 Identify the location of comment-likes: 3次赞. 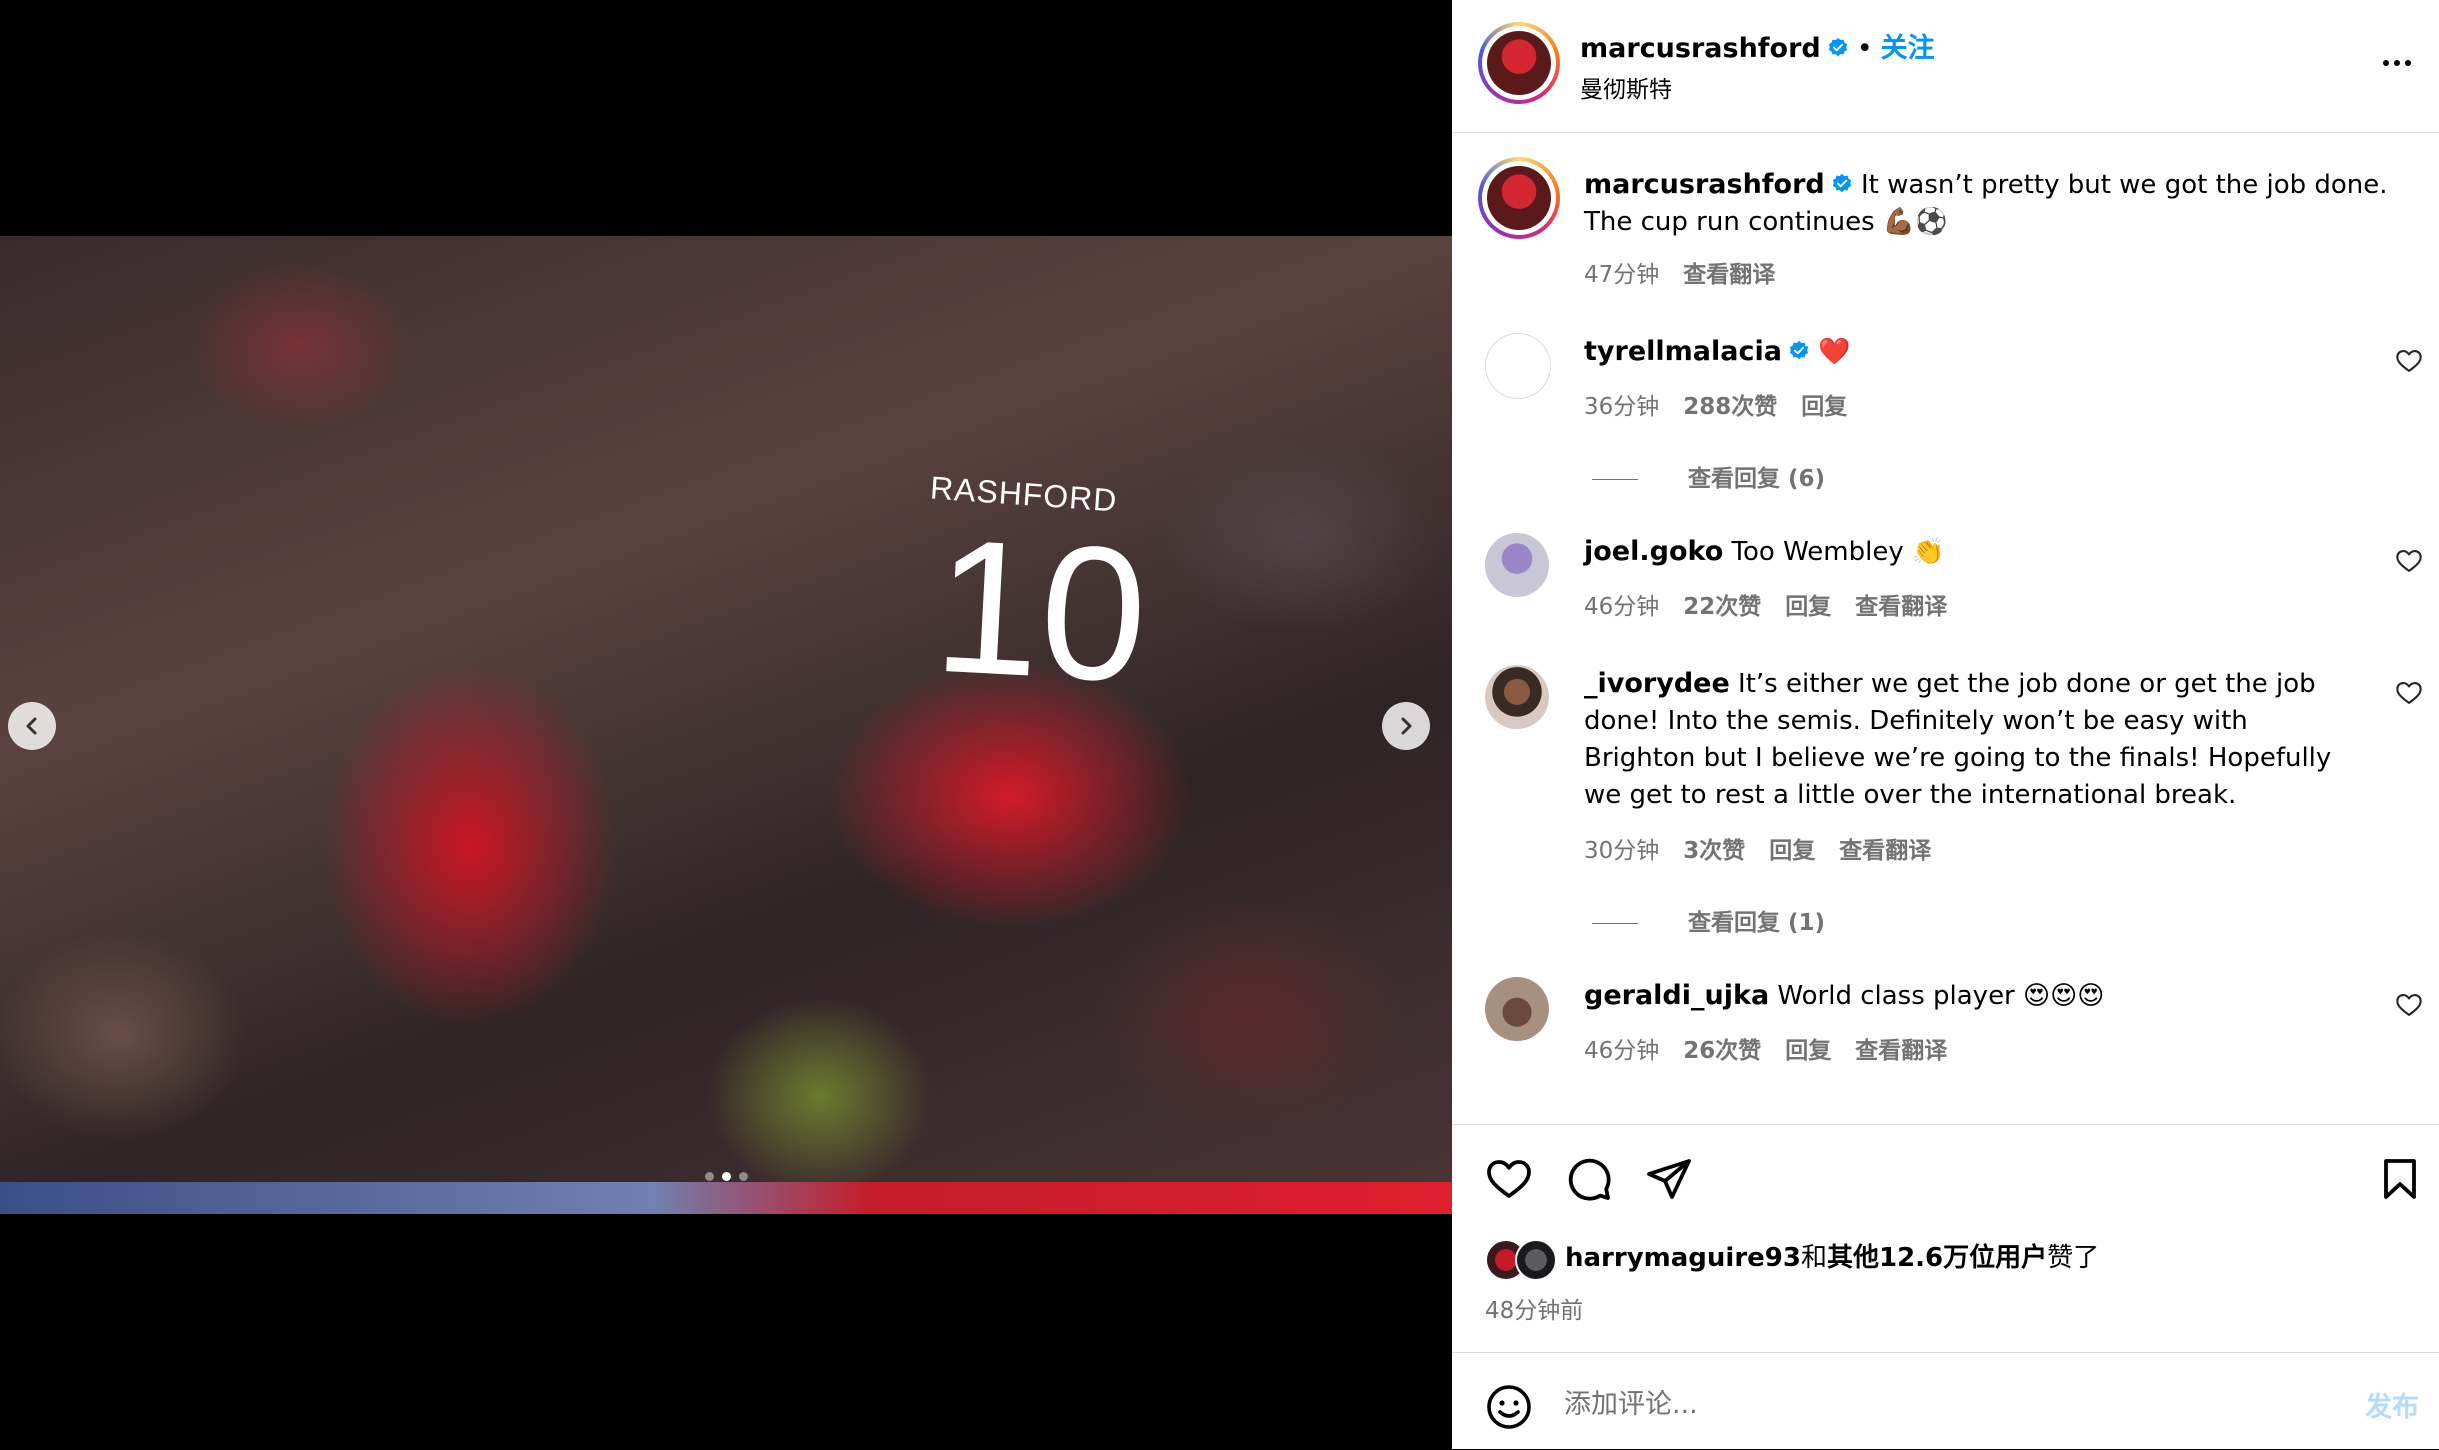
(1714, 851).